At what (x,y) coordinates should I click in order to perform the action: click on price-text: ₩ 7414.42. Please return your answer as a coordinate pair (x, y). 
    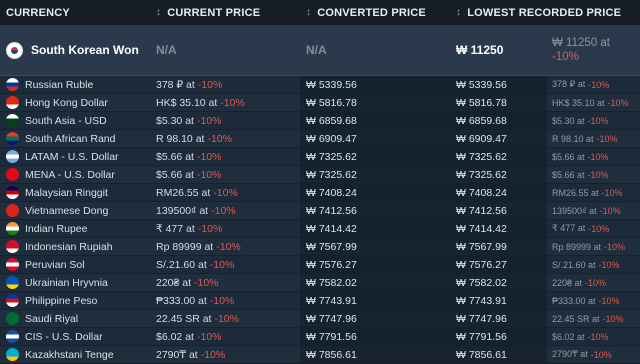
    Looking at the image, I should click on (481, 228).